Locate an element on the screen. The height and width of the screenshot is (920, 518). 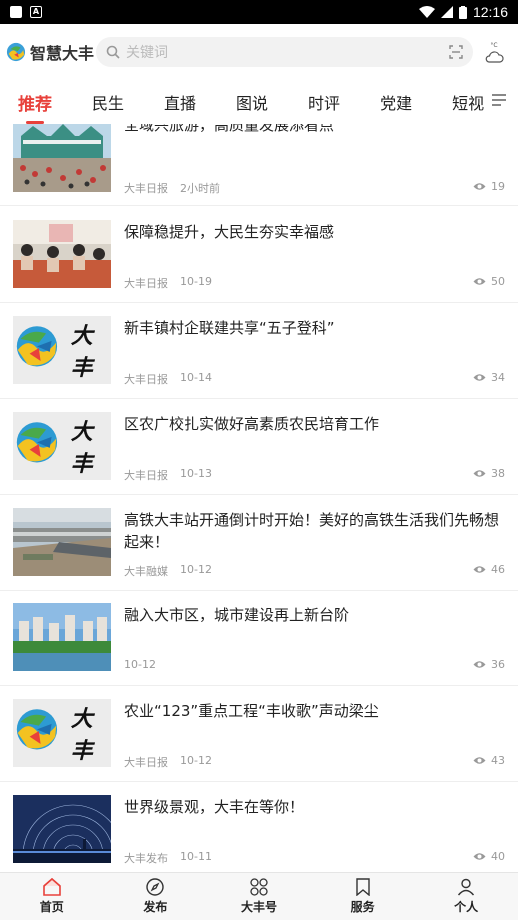
article-time: 10-13 is located at coordinates (196, 473).